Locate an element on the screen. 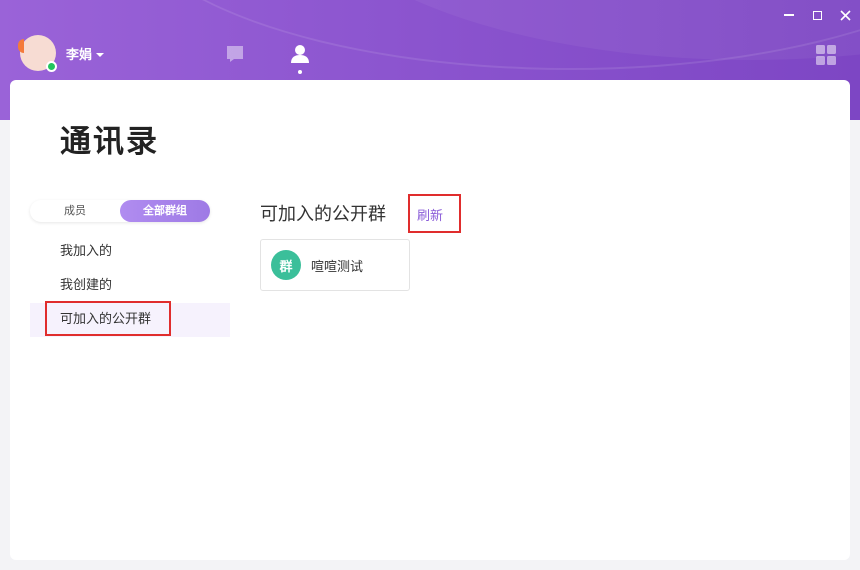 Image resolution: width=860 pixels, height=570 pixels. chevron-down-icon is located at coordinates (100, 54).